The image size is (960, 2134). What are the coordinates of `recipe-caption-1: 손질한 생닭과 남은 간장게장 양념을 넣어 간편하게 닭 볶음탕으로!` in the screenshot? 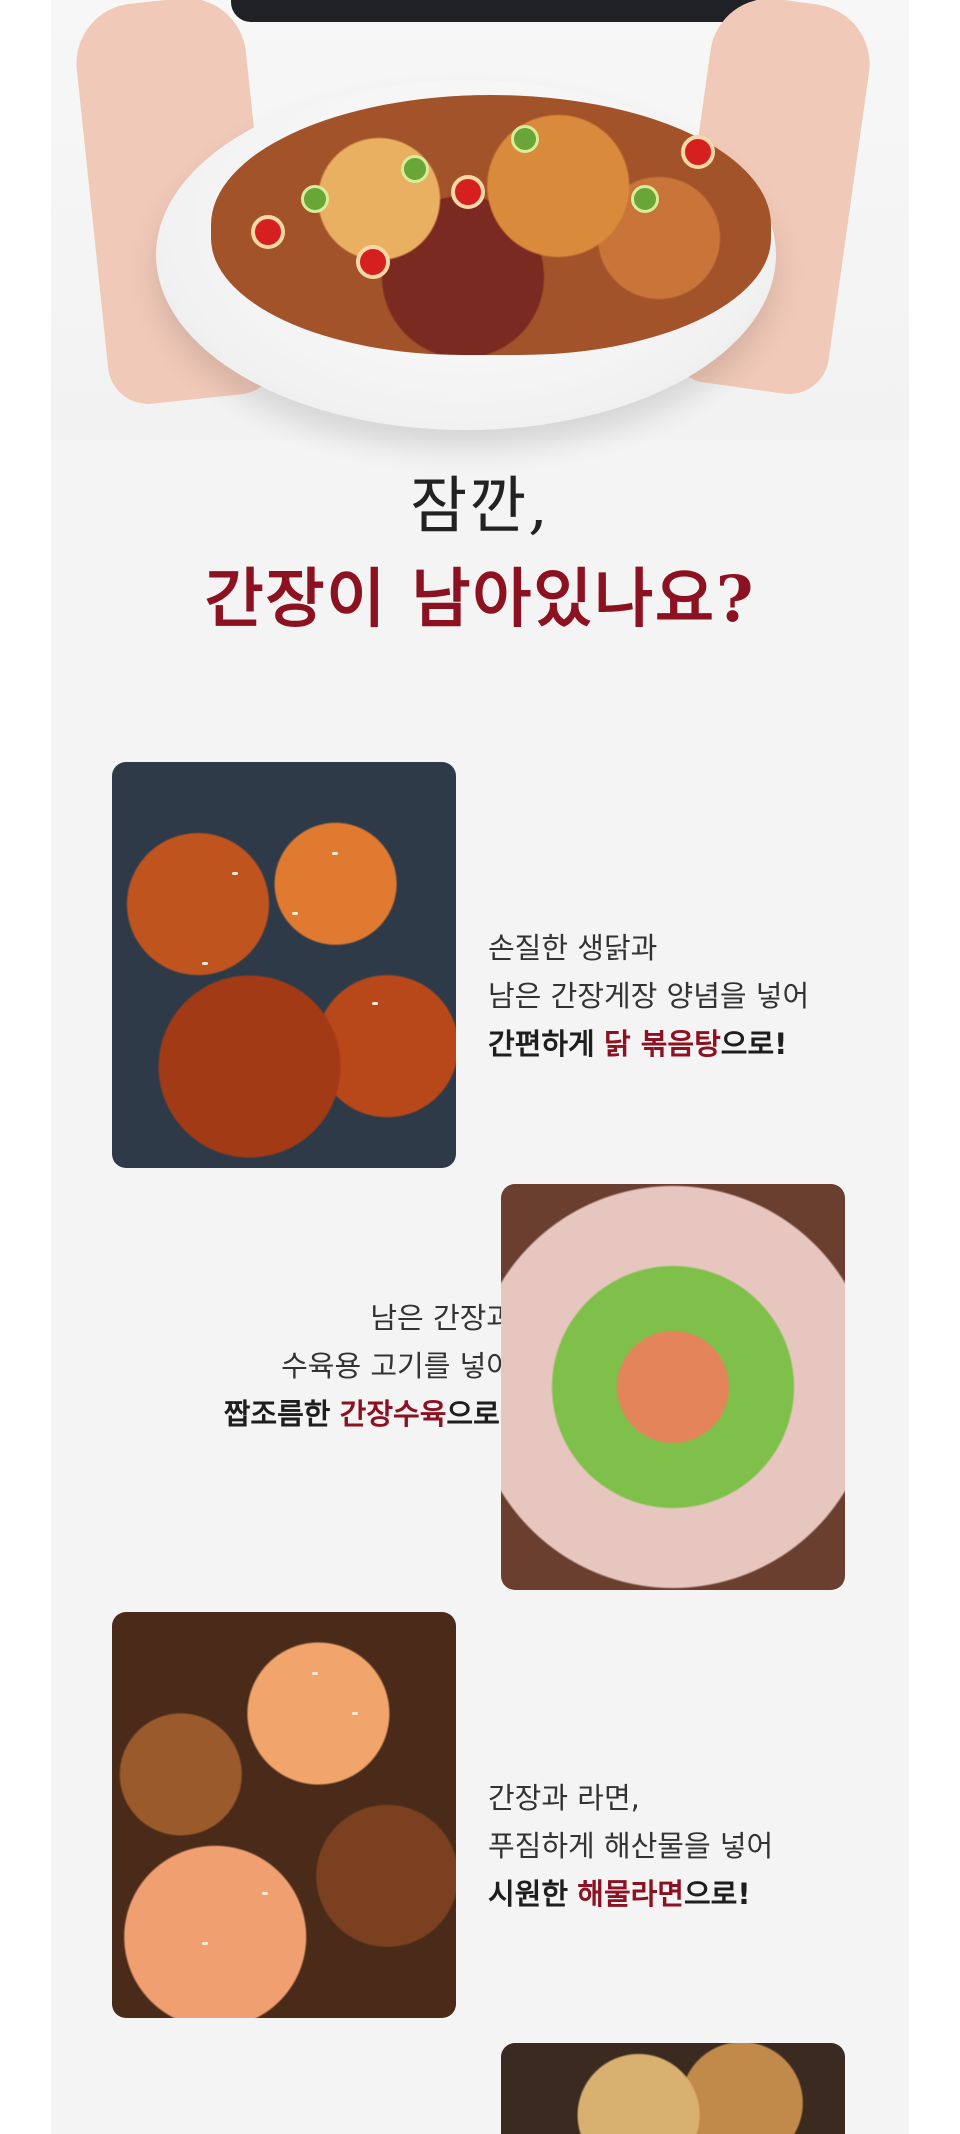 It's located at (648, 996).